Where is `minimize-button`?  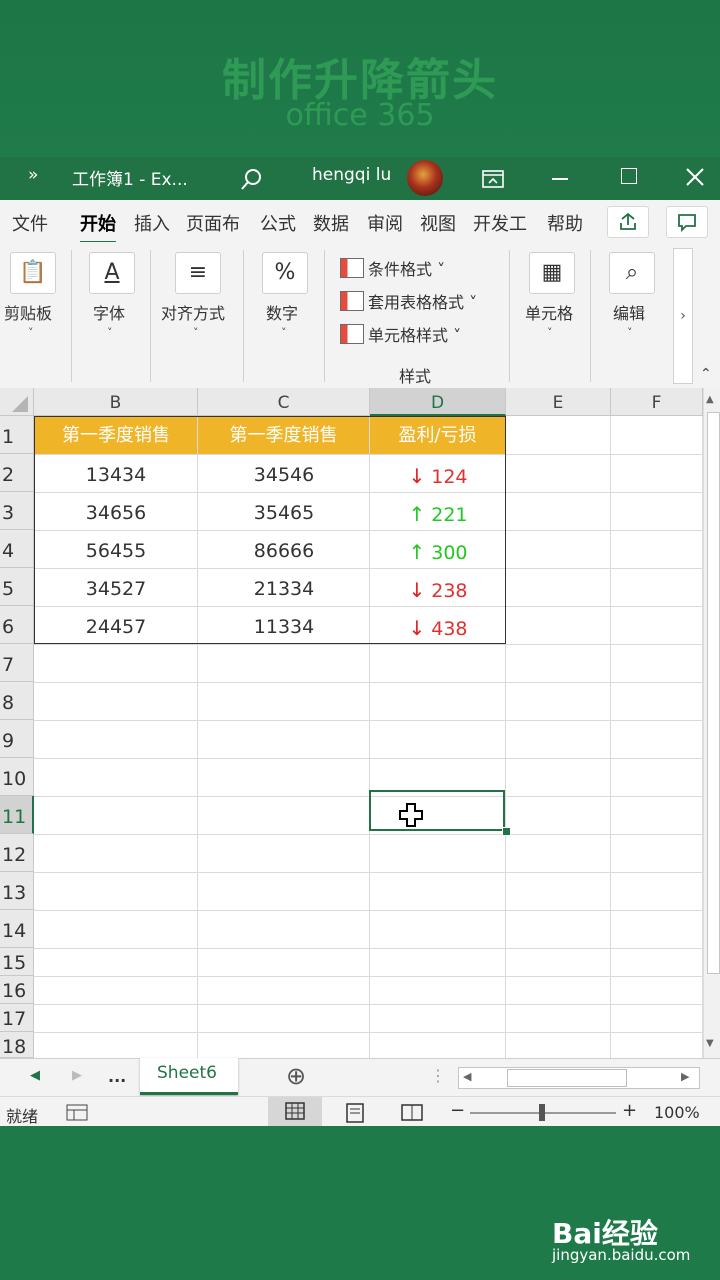 minimize-button is located at coordinates (560, 179).